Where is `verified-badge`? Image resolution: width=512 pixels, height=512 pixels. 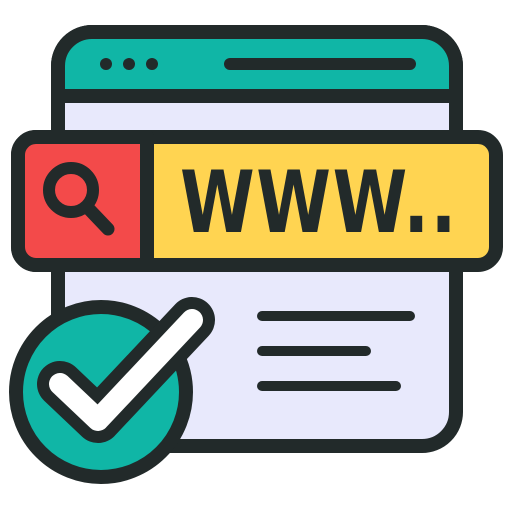 verified-badge is located at coordinates (112, 390).